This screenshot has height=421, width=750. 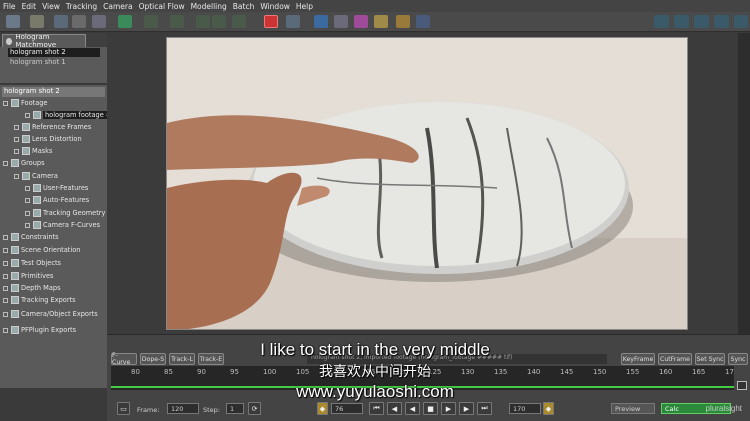 I want to click on shot-item-1: hologram shot 1, so click(x=38, y=62).